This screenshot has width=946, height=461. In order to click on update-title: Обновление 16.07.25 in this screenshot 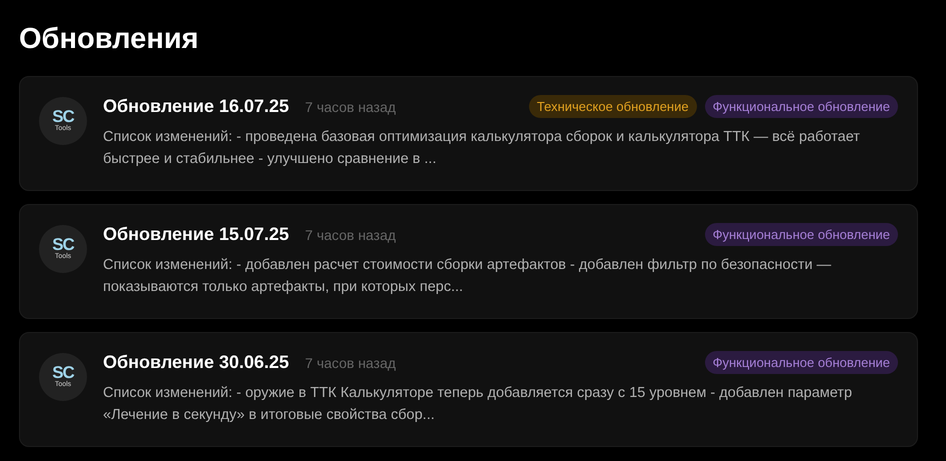, I will do `click(196, 106)`.